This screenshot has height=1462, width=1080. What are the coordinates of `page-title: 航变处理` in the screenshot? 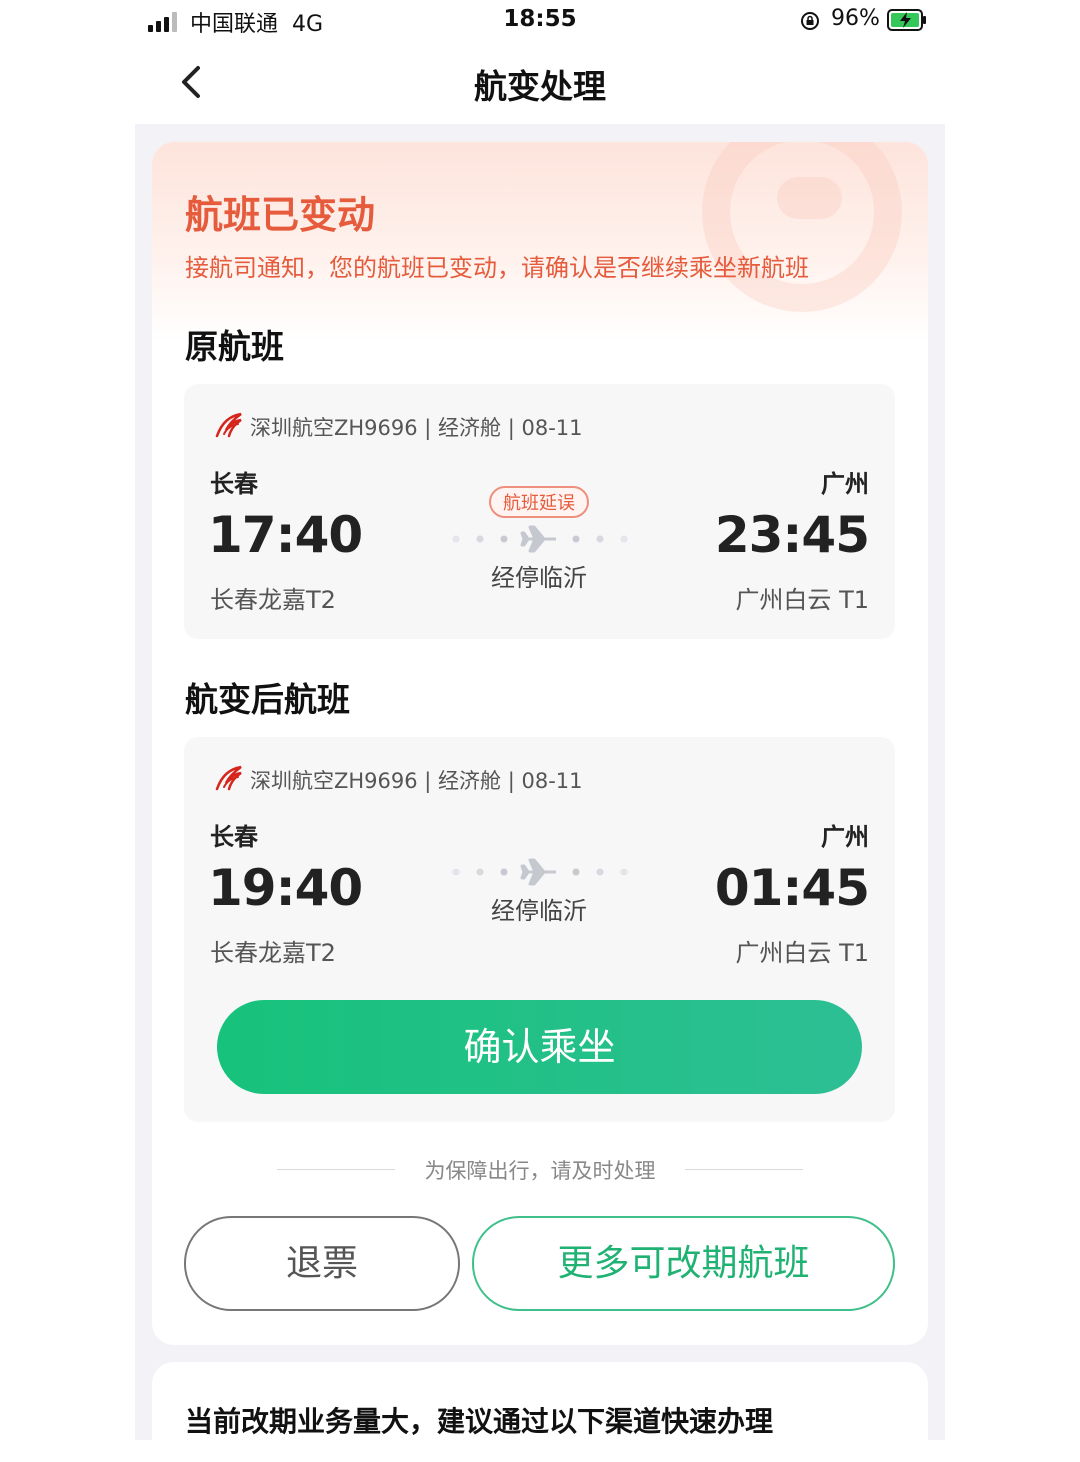 It's located at (540, 86).